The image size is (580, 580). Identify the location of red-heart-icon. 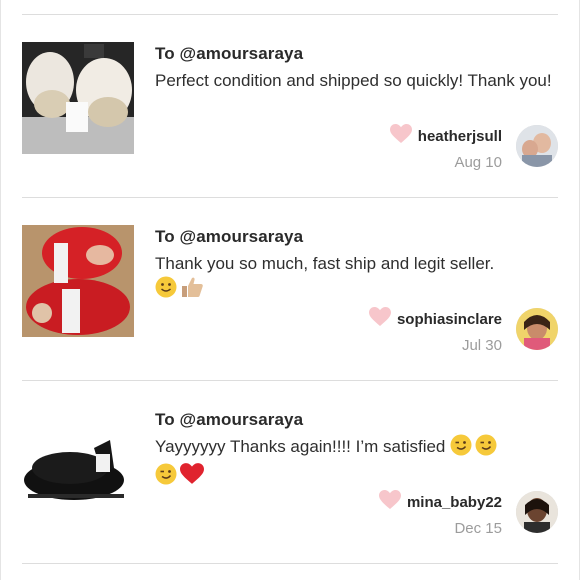
(192, 477).